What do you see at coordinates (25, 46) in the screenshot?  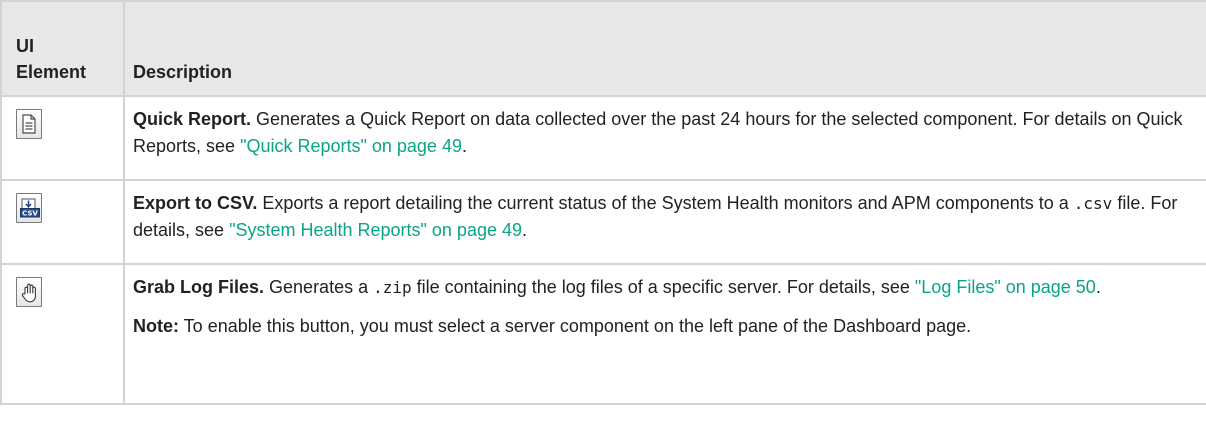 I see `header-ui-label: UI` at bounding box center [25, 46].